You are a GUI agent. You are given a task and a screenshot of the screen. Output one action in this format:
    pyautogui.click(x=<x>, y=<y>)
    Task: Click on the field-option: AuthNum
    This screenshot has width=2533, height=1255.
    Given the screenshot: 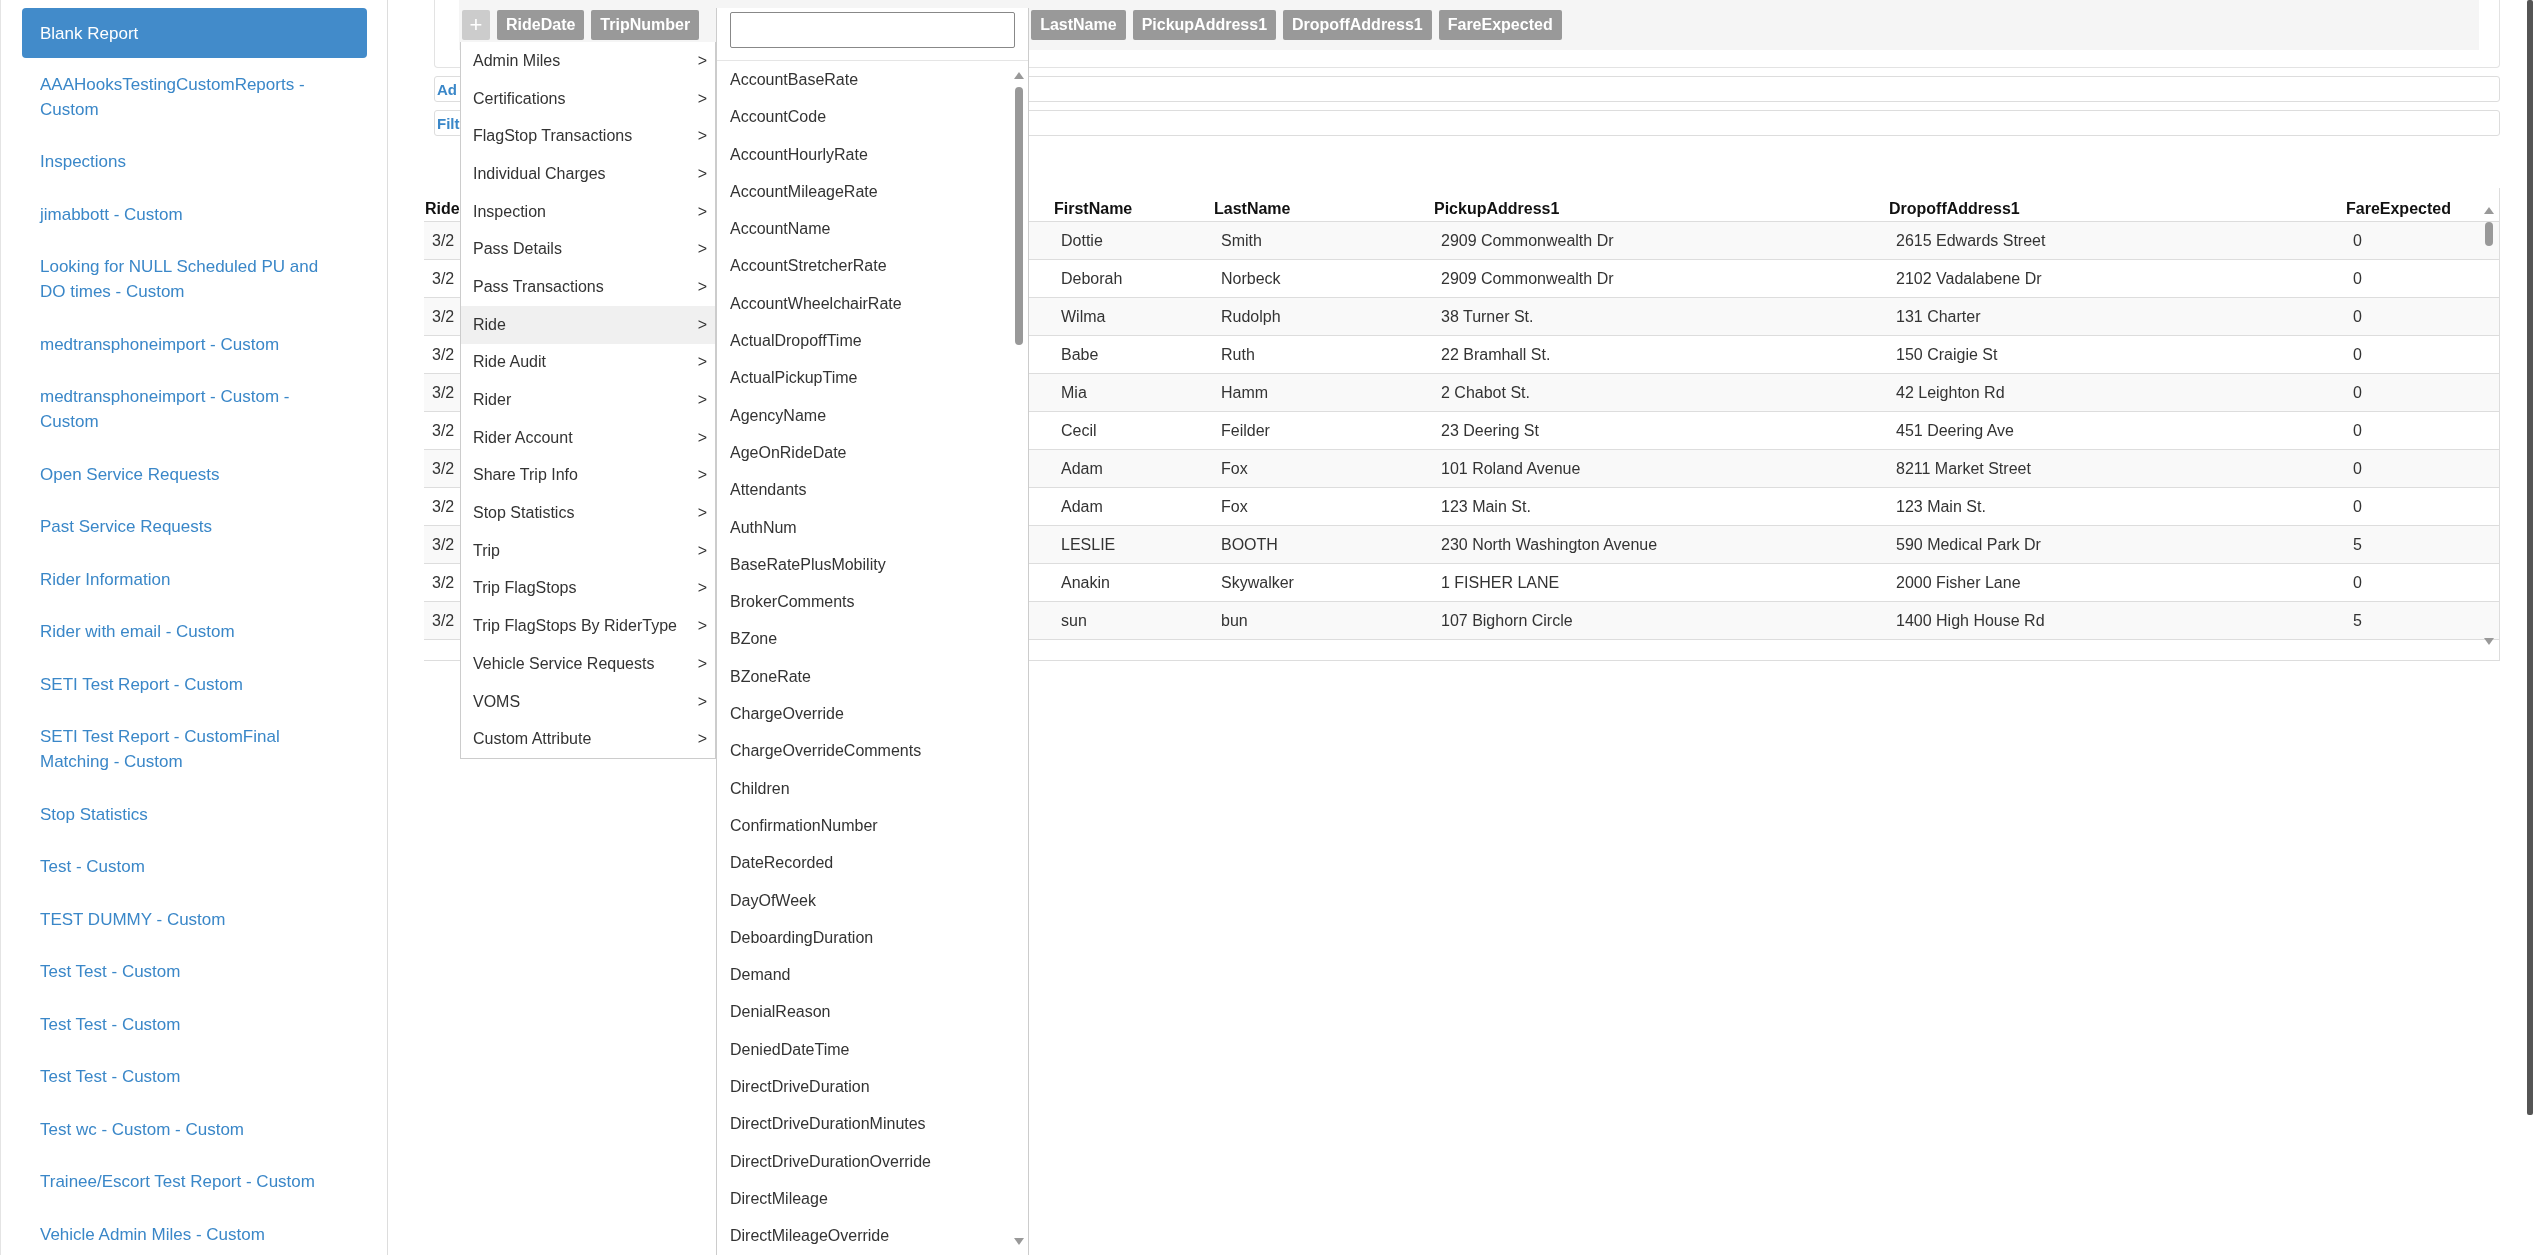 What is the action you would take?
    pyautogui.click(x=872, y=527)
    